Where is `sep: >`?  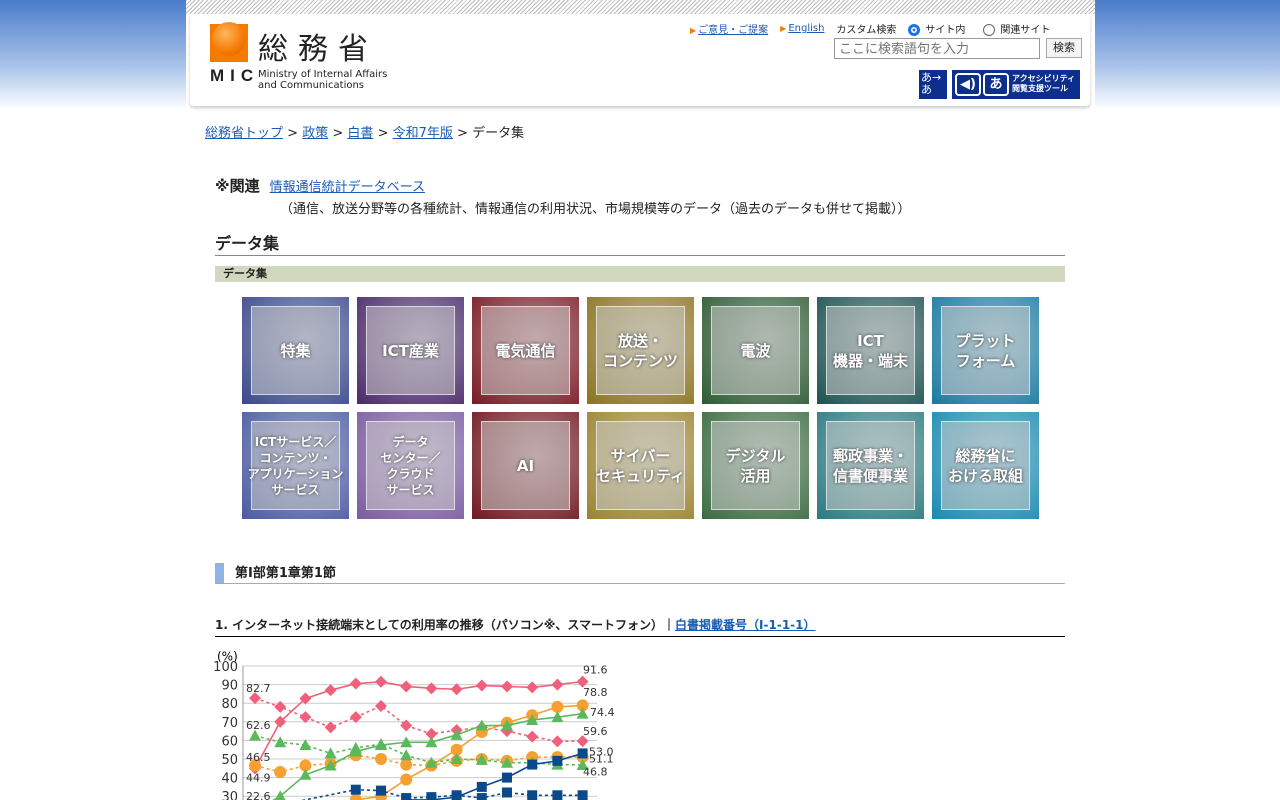 sep: > is located at coordinates (383, 133).